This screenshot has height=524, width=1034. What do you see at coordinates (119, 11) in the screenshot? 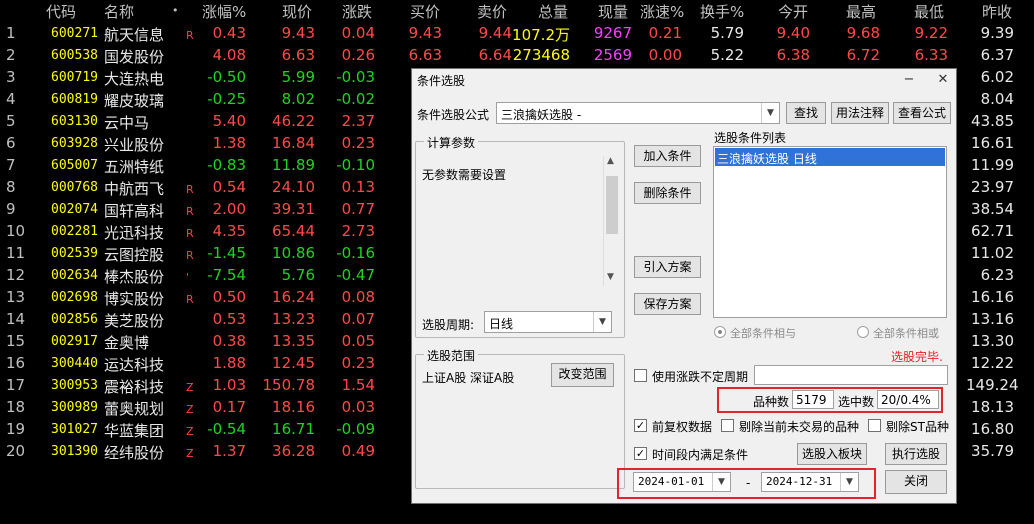
I see `header-name: 名称` at bounding box center [119, 11].